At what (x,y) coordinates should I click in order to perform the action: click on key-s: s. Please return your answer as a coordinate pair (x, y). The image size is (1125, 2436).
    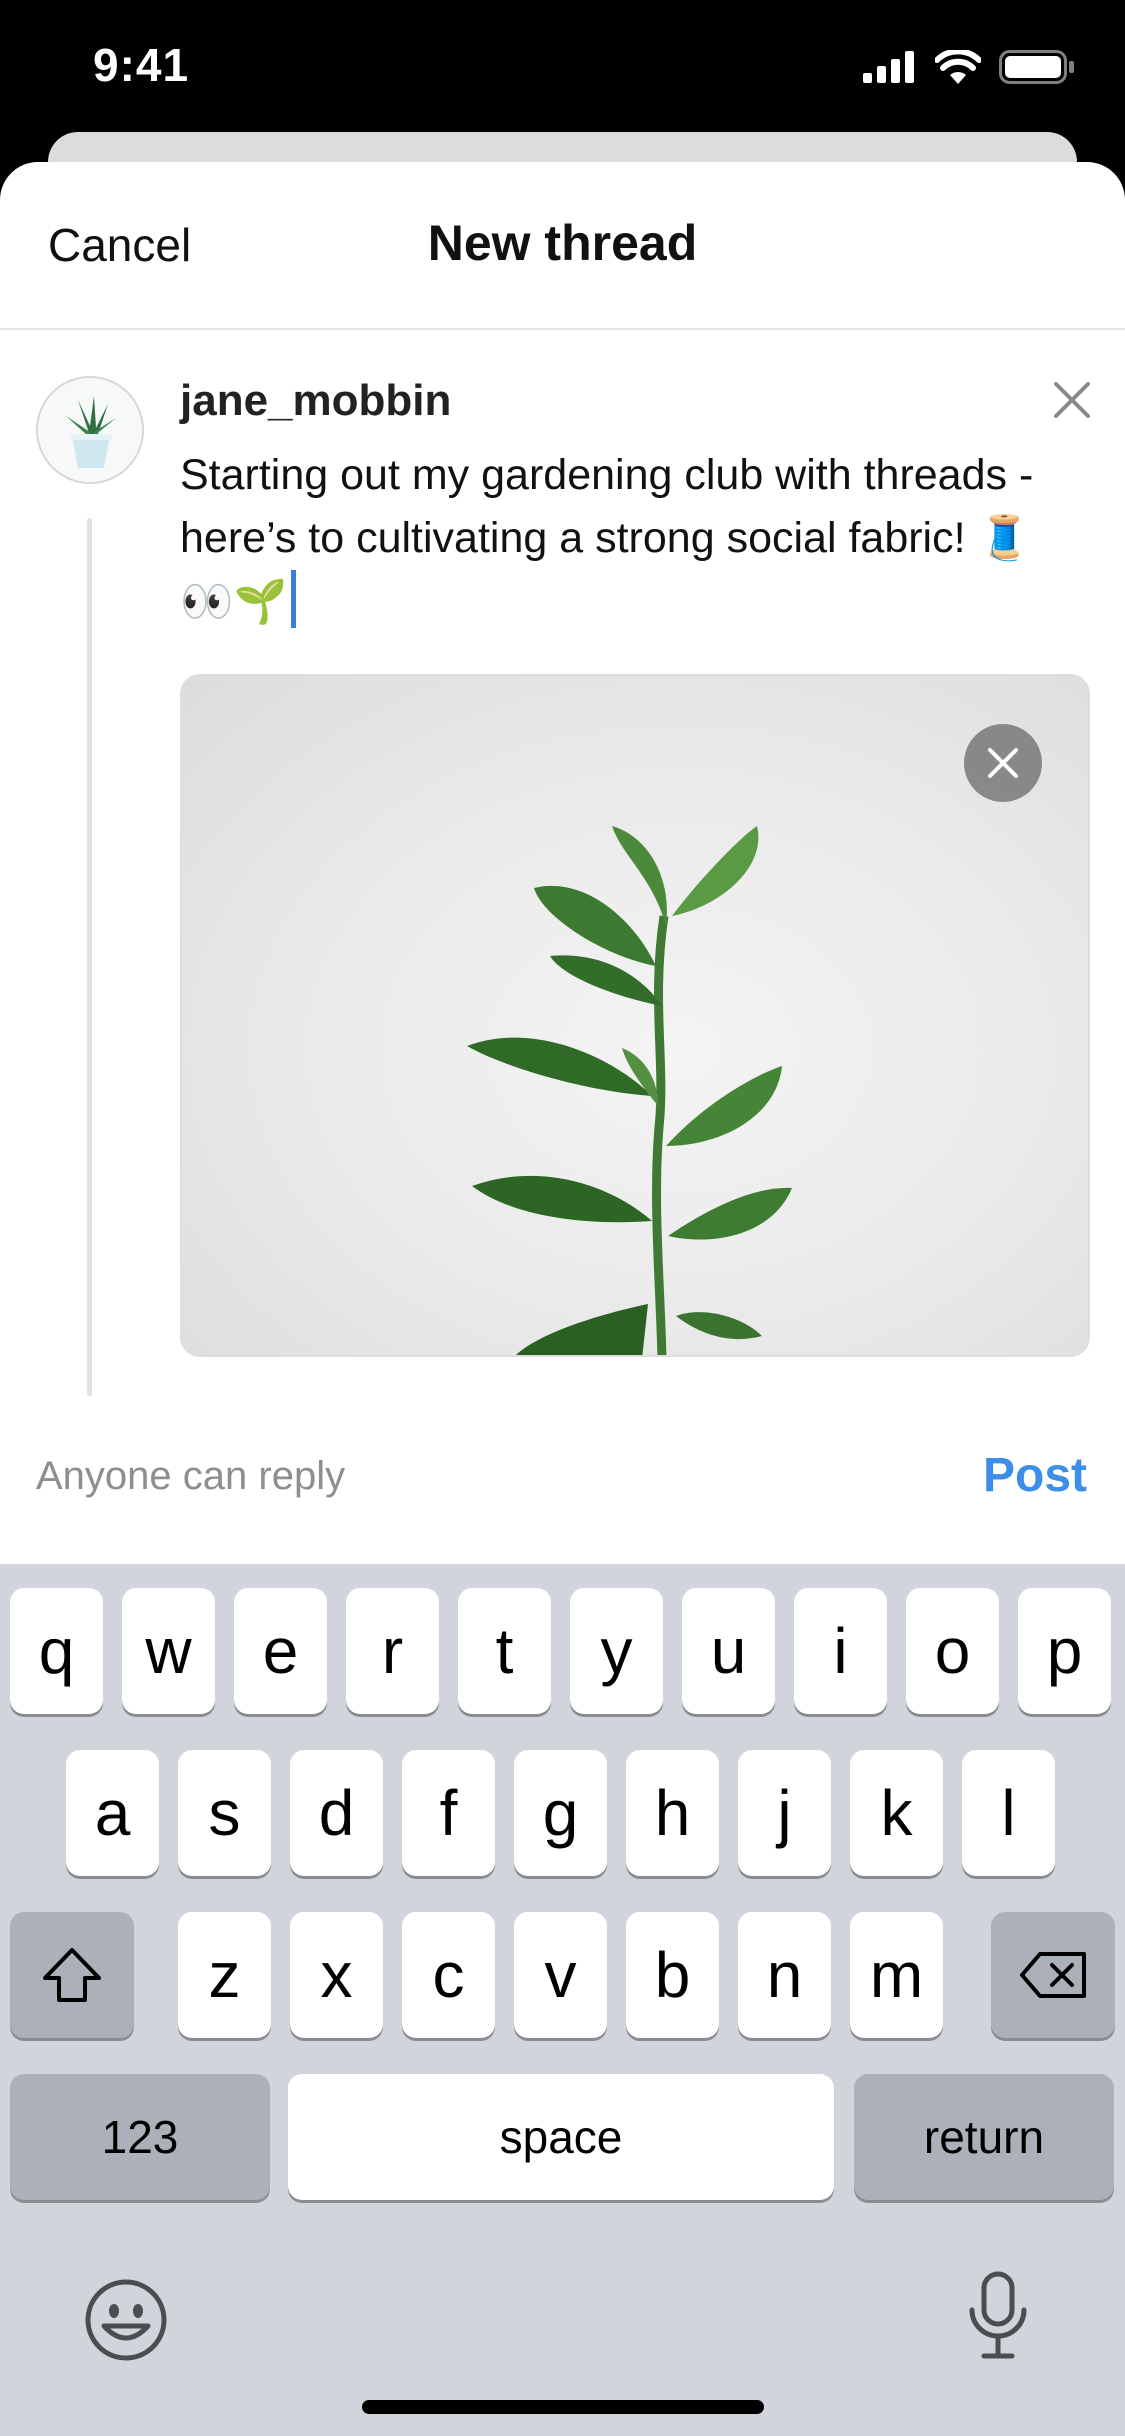
    Looking at the image, I should click on (224, 1813).